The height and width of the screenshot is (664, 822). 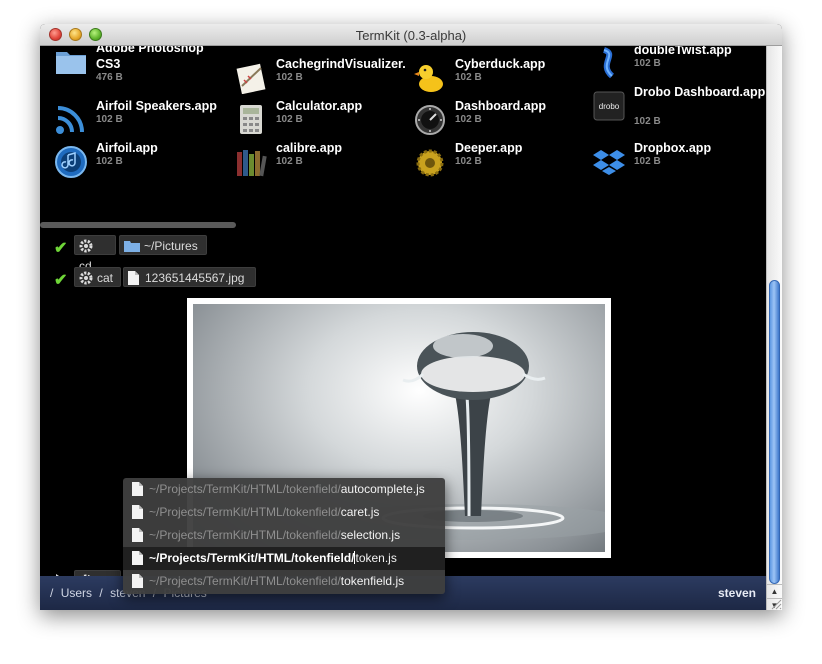 What do you see at coordinates (252, 163) in the screenshot?
I see `books-icon` at bounding box center [252, 163].